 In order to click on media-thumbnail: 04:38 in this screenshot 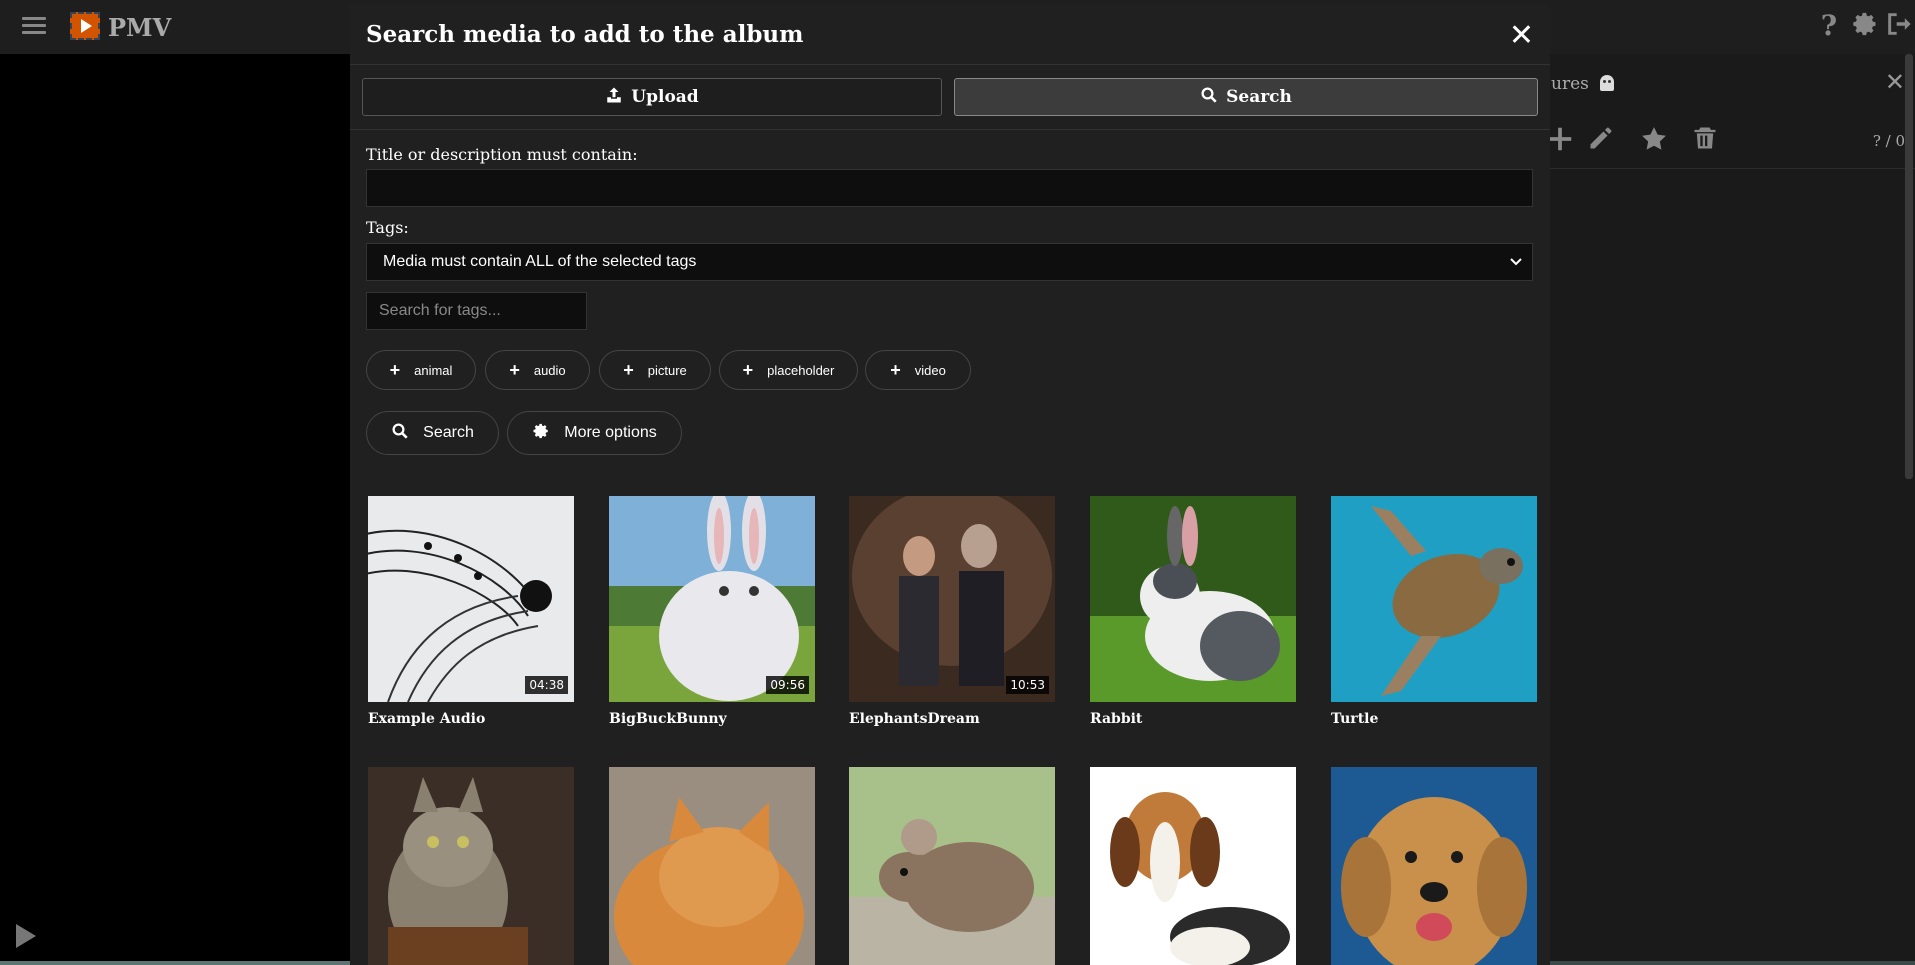, I will do `click(471, 599)`.